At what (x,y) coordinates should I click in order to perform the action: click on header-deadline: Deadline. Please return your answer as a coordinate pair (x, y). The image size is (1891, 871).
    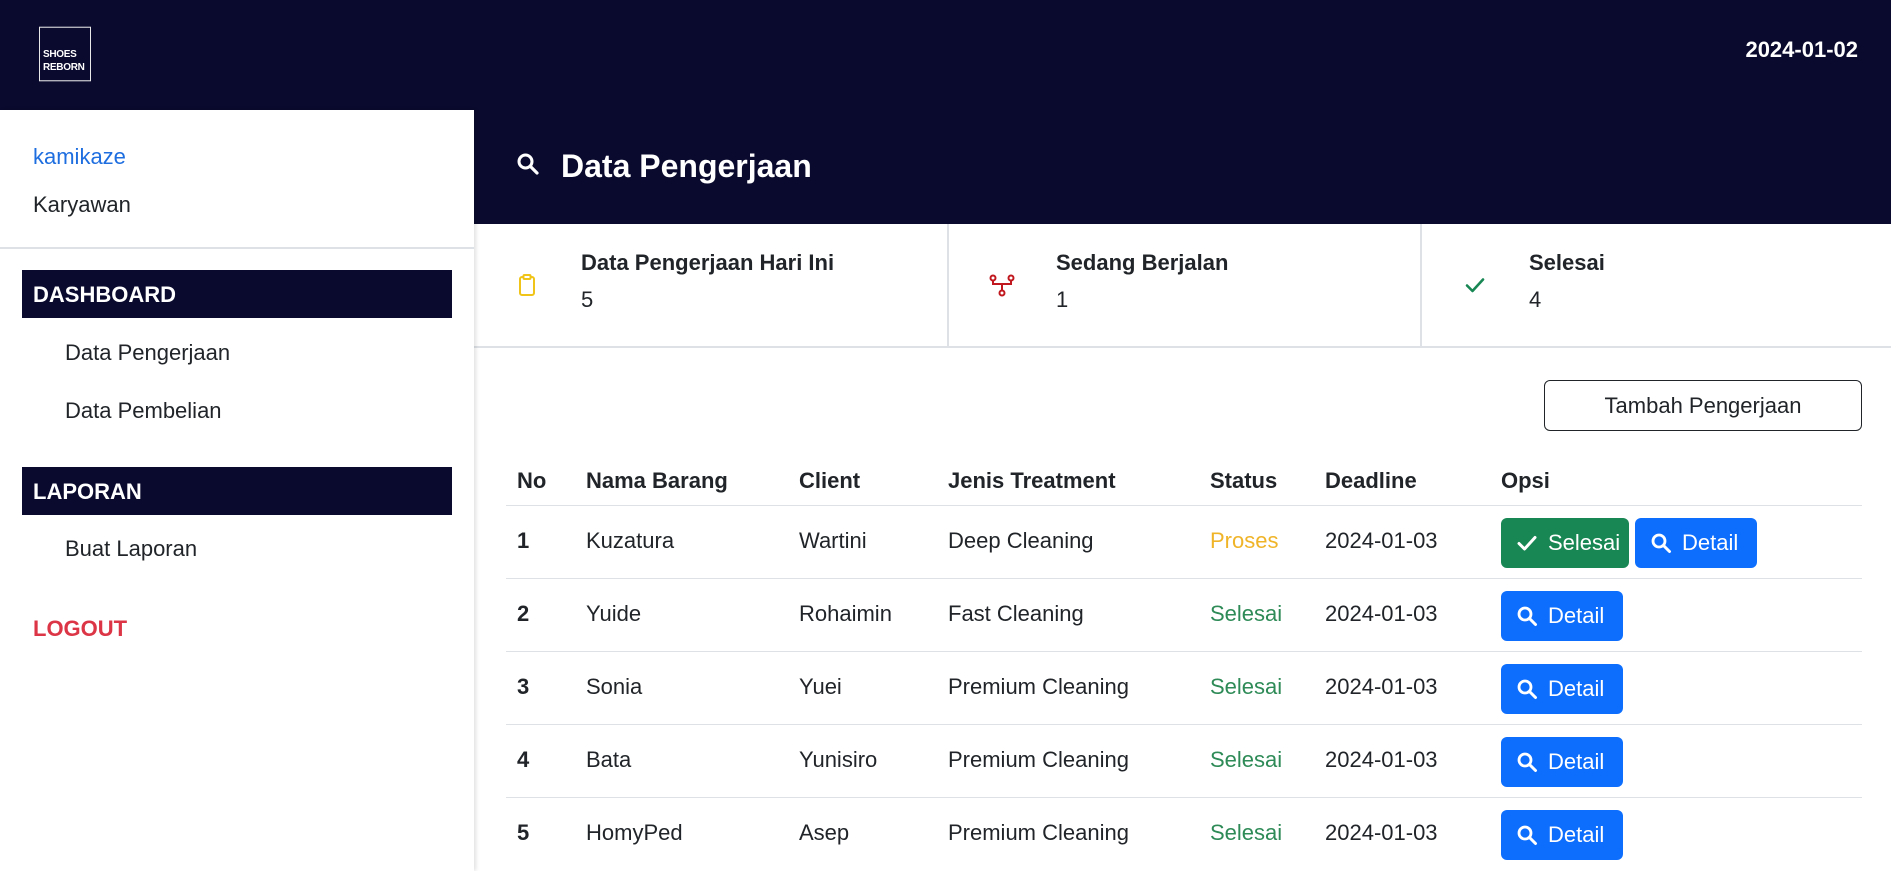
    Looking at the image, I should click on (1371, 480).